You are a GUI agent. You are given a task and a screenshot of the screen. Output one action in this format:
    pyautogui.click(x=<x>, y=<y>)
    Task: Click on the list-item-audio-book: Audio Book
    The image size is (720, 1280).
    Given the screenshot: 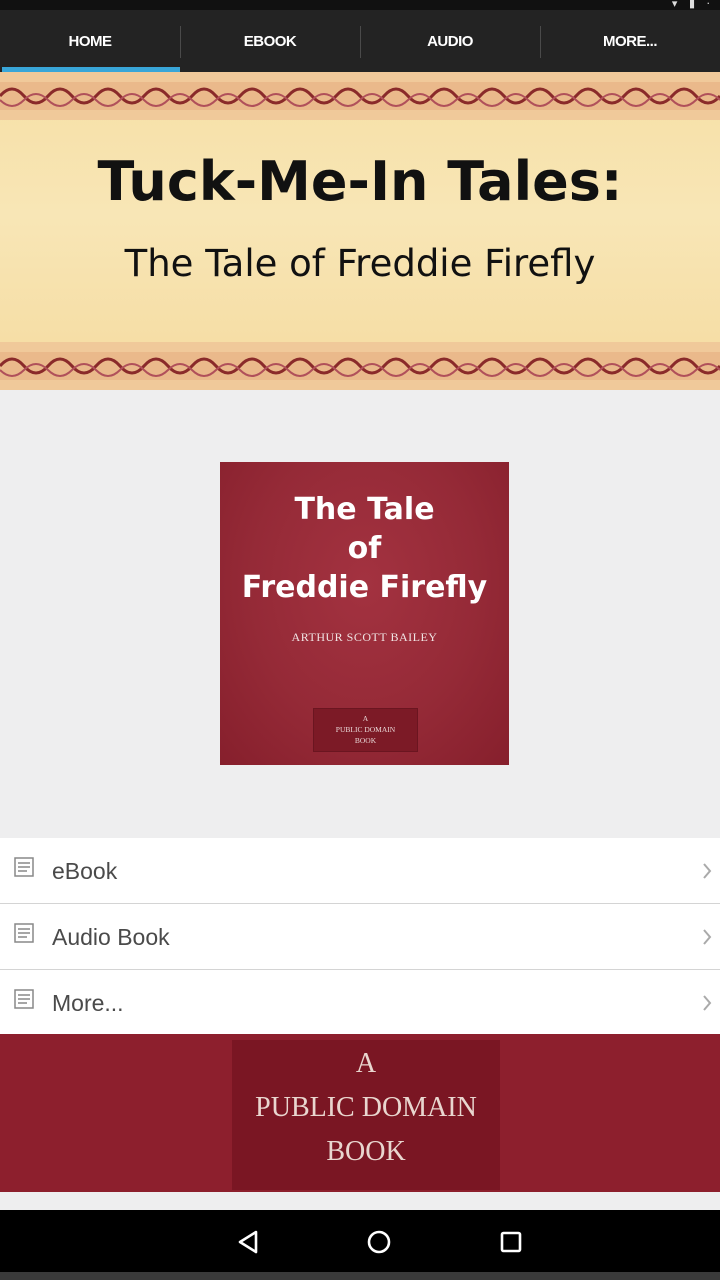 What is the action you would take?
    pyautogui.click(x=360, y=937)
    